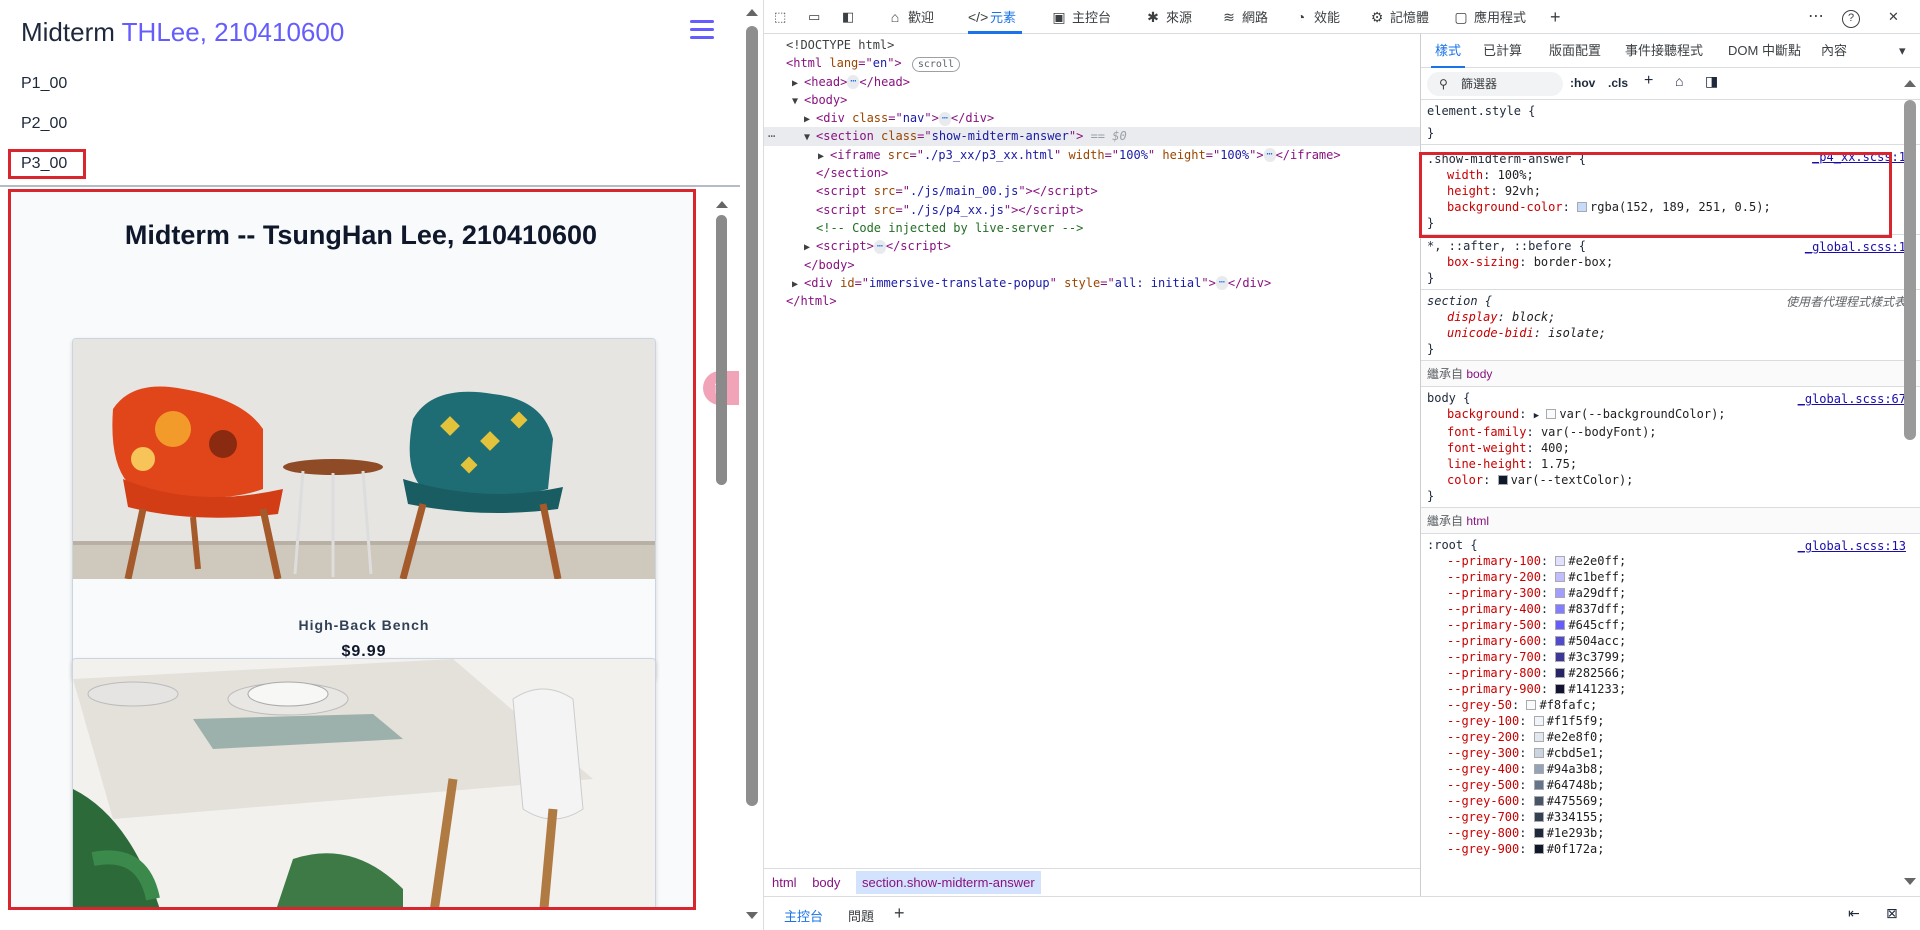 Image resolution: width=1920 pixels, height=930 pixels. I want to click on css-variable: --grey-400: #94a3b8;, so click(1670, 769).